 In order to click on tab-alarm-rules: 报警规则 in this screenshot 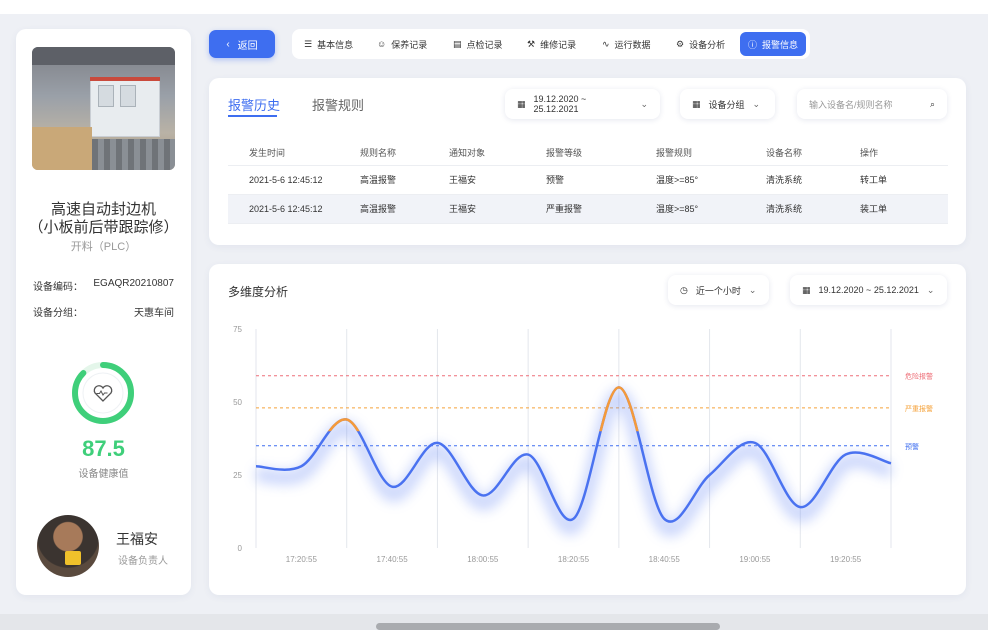, I will do `click(338, 104)`.